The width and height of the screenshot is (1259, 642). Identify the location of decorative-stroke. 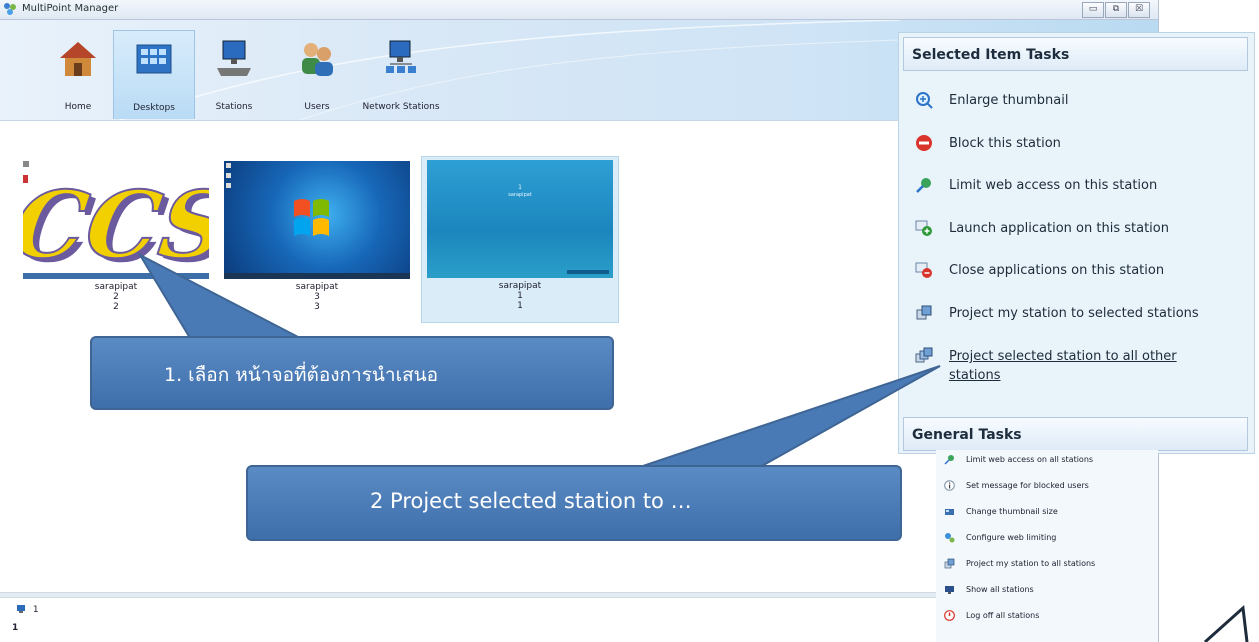
(1226, 623).